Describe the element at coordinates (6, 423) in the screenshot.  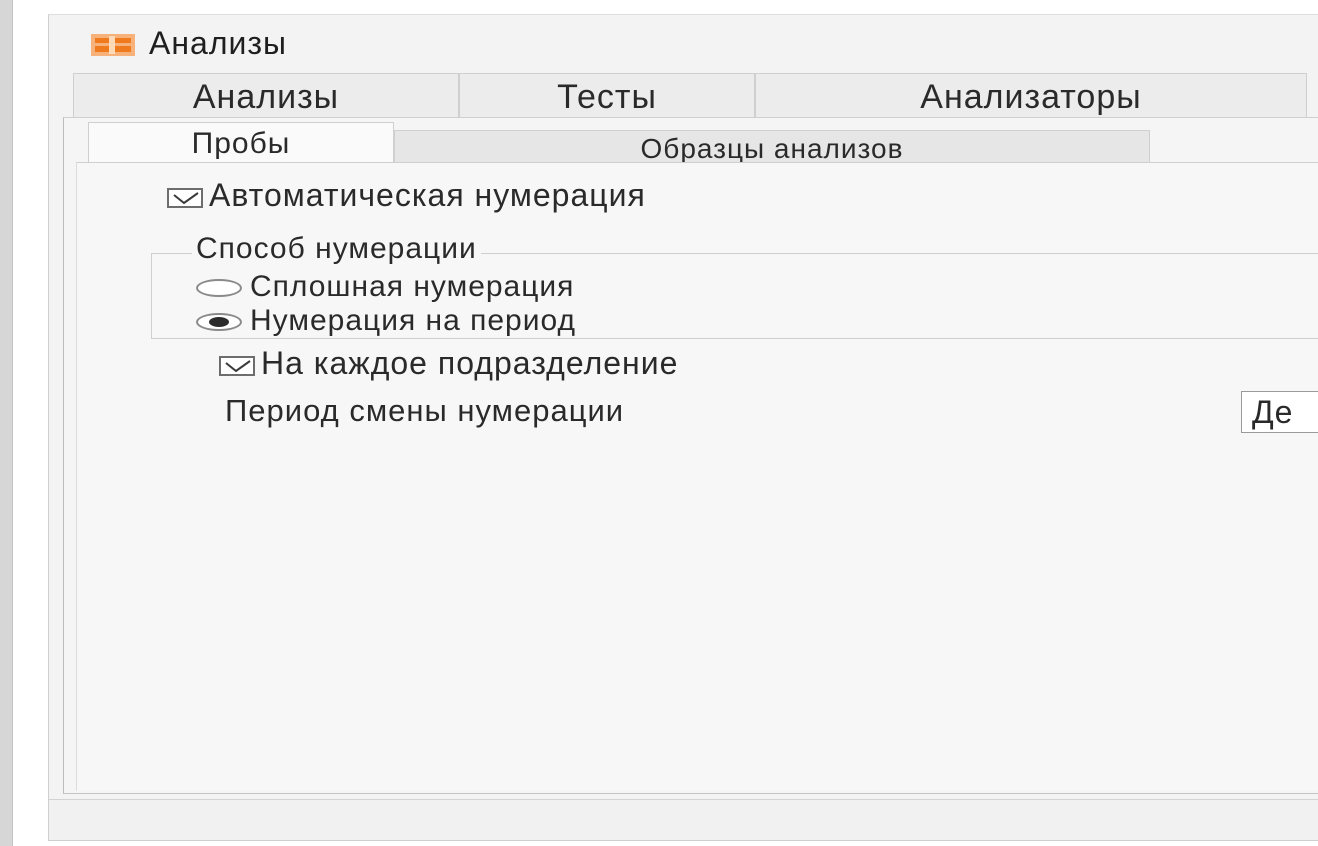
I see `left-window-edge` at that location.